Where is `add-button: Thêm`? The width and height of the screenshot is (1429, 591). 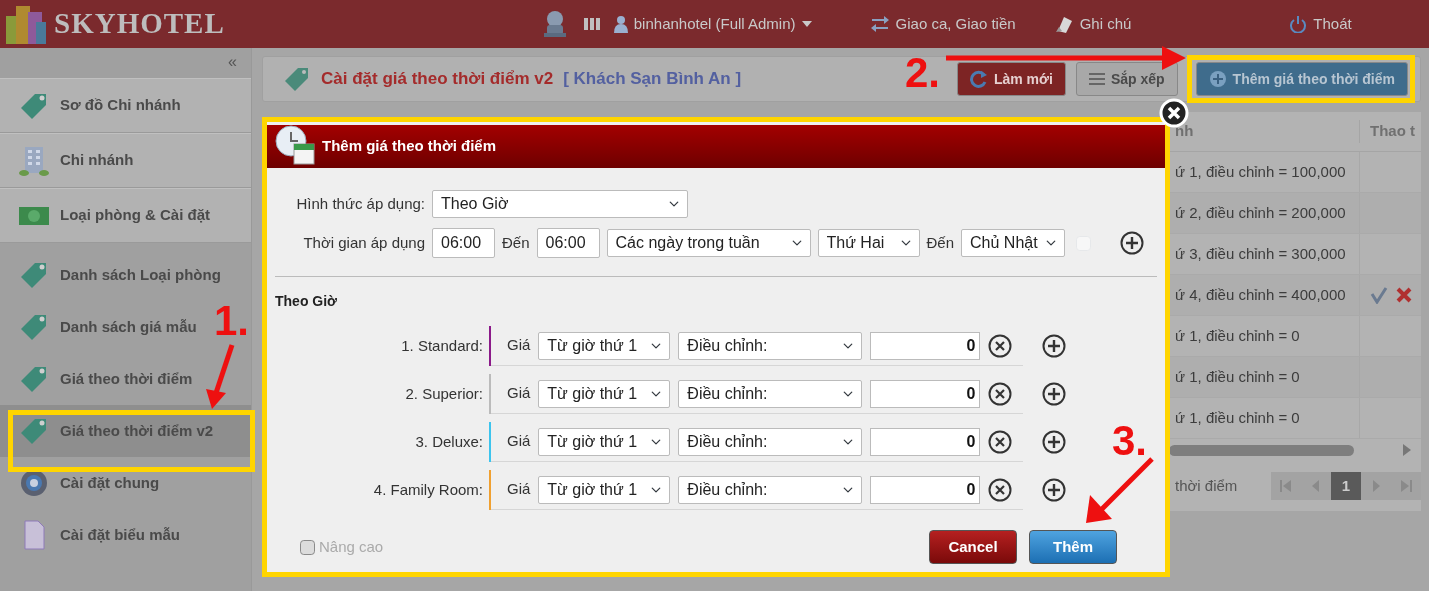
add-button: Thêm is located at coordinates (1073, 547).